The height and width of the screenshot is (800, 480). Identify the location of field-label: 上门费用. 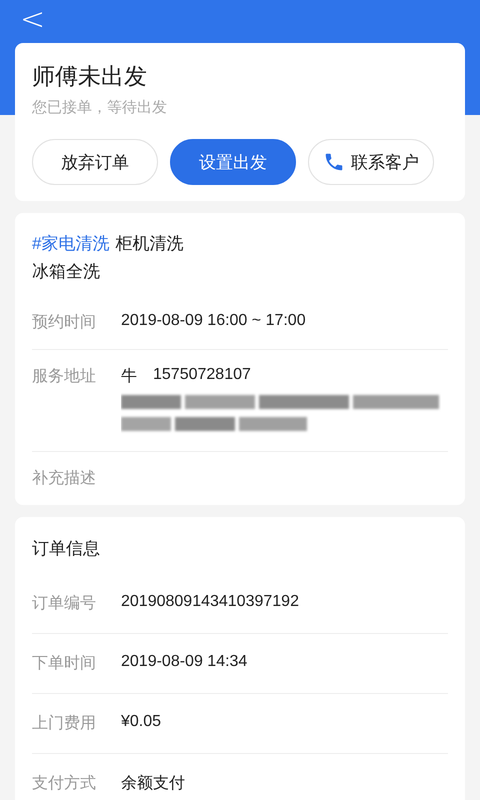
(64, 724).